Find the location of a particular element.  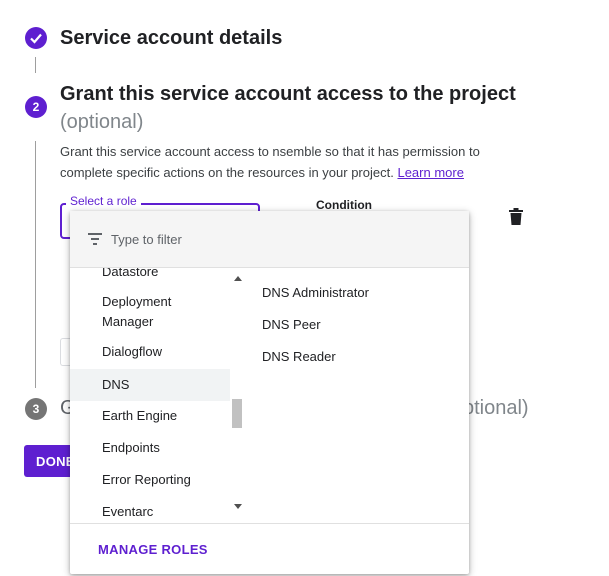

scroll-down-icon is located at coordinates (238, 506).